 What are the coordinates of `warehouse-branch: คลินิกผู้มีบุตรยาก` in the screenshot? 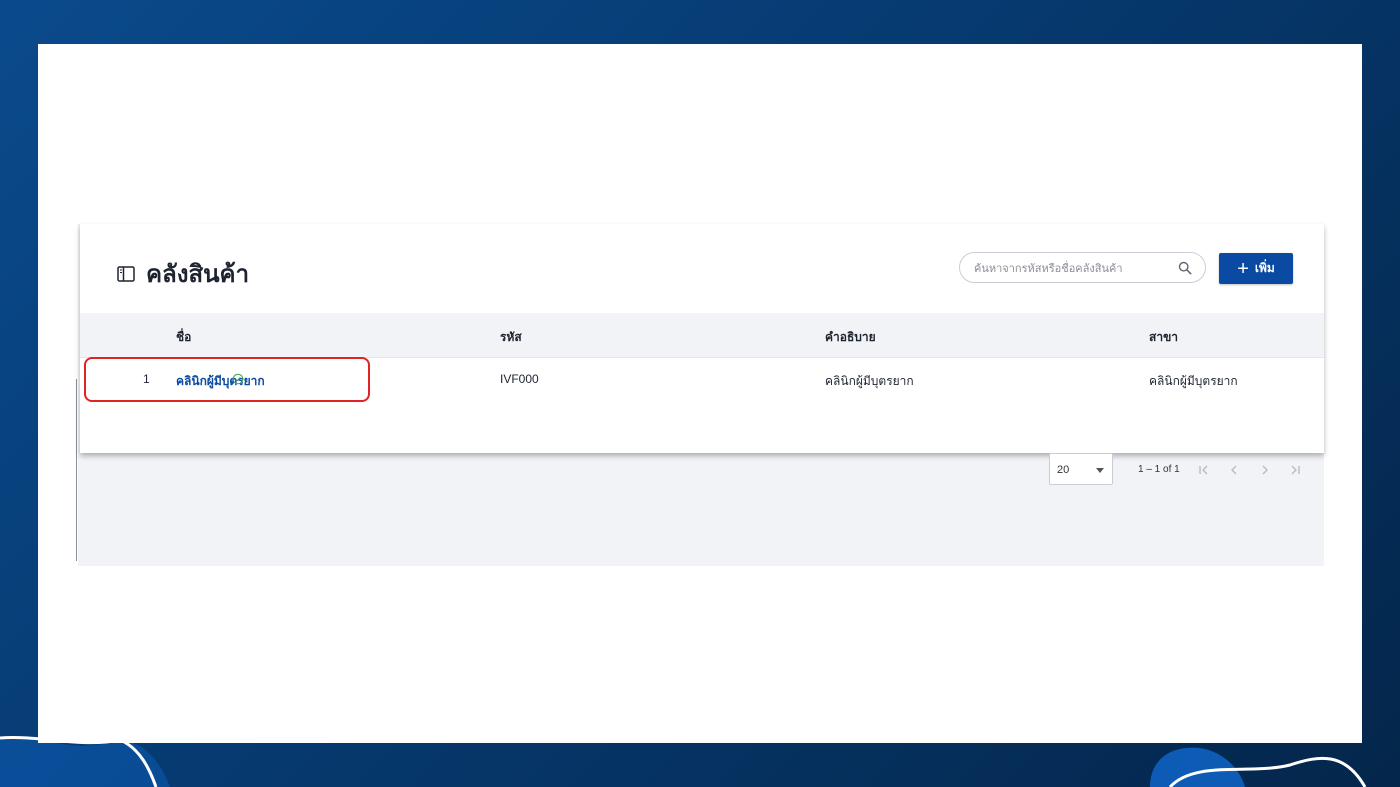 It's located at (1193, 381).